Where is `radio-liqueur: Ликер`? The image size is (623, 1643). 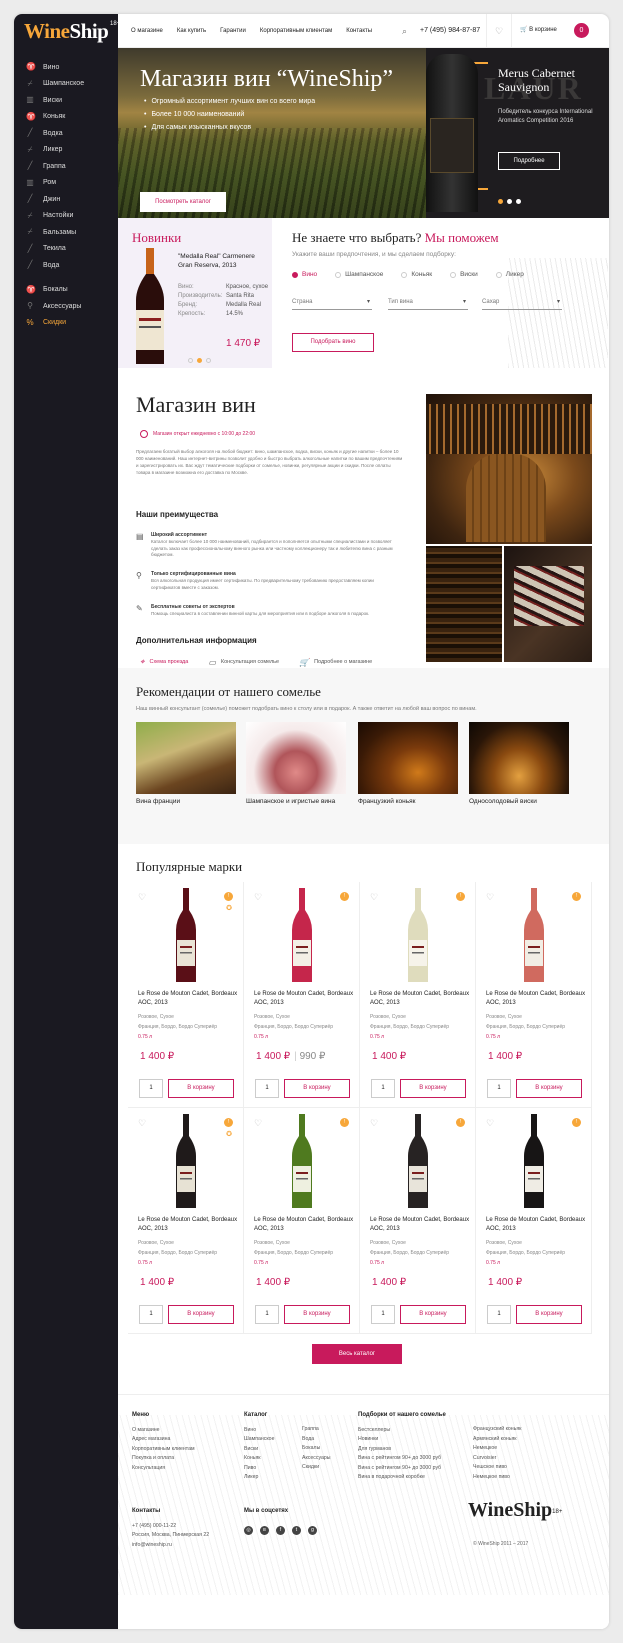
radio-liqueur: Ликер is located at coordinates (509, 274).